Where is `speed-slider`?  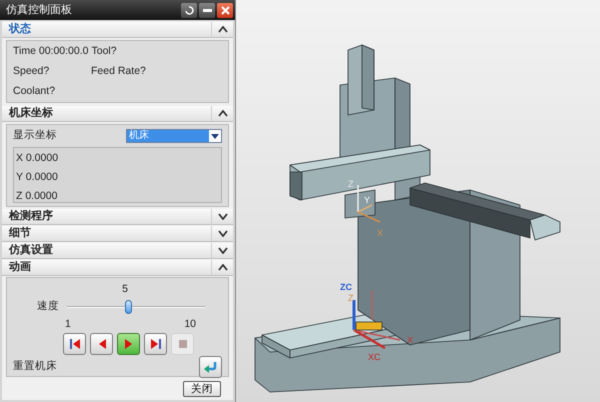
speed-slider is located at coordinates (136, 307).